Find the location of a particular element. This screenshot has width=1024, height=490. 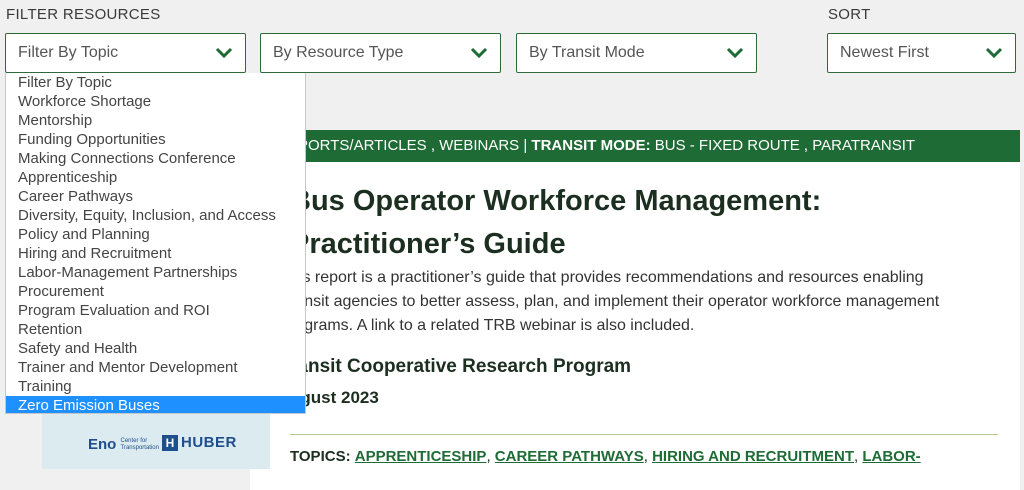

huber-logo: H HUBER is located at coordinates (199, 442).